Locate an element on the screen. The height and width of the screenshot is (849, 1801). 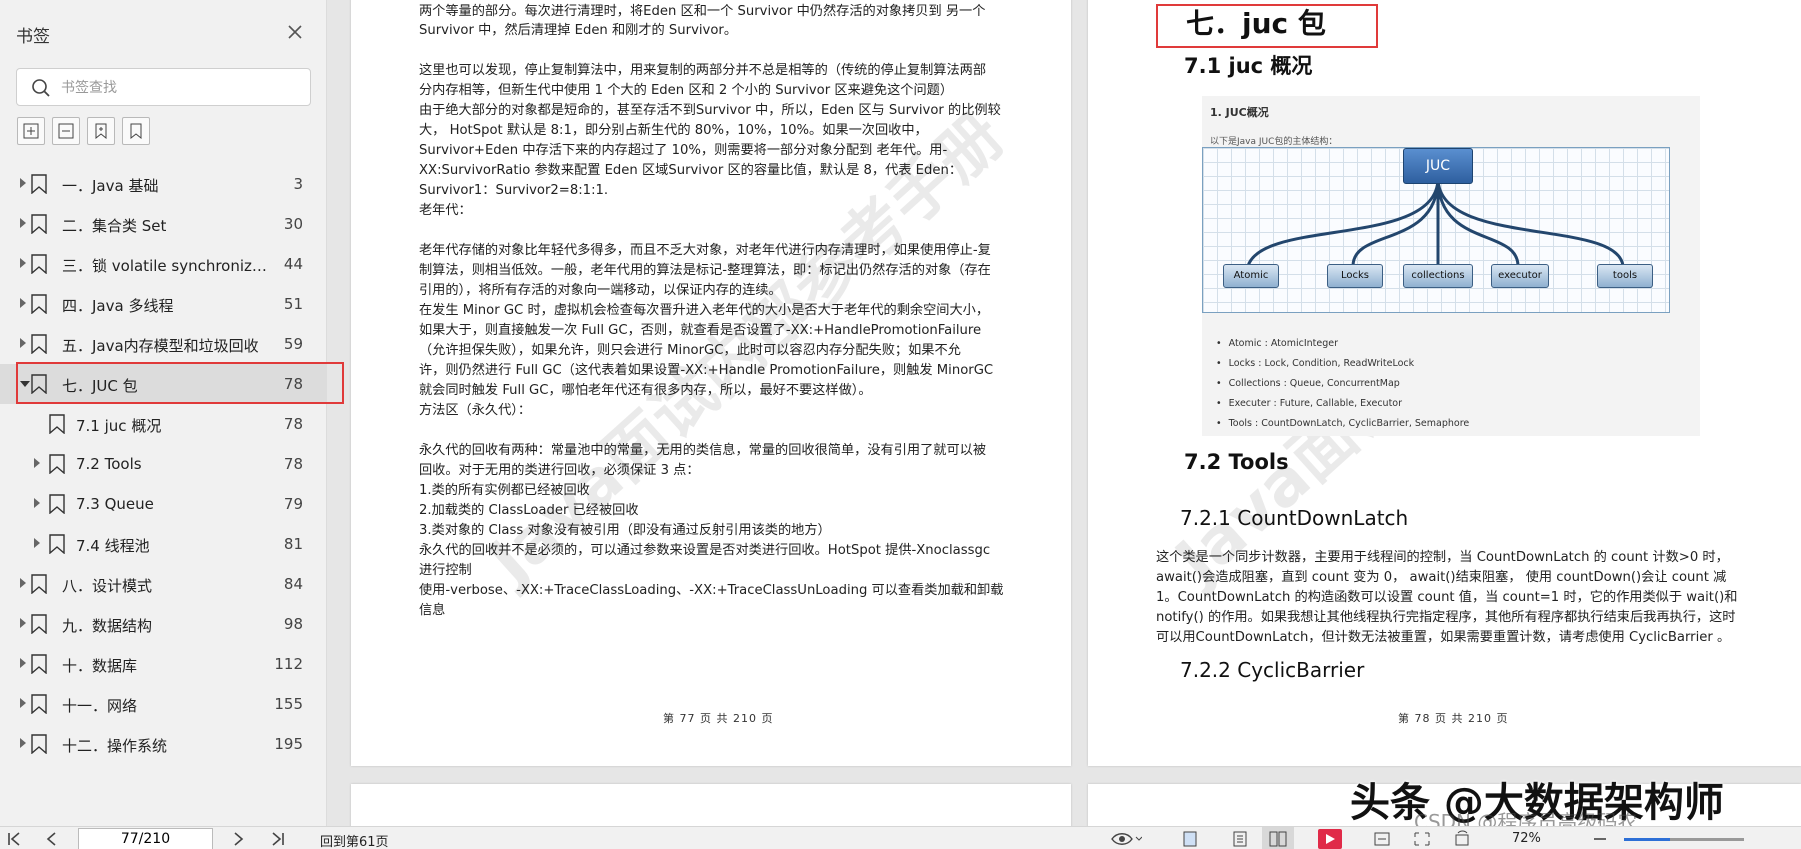
bookmark-item: 十．数据库 112 is located at coordinates (163, 664).